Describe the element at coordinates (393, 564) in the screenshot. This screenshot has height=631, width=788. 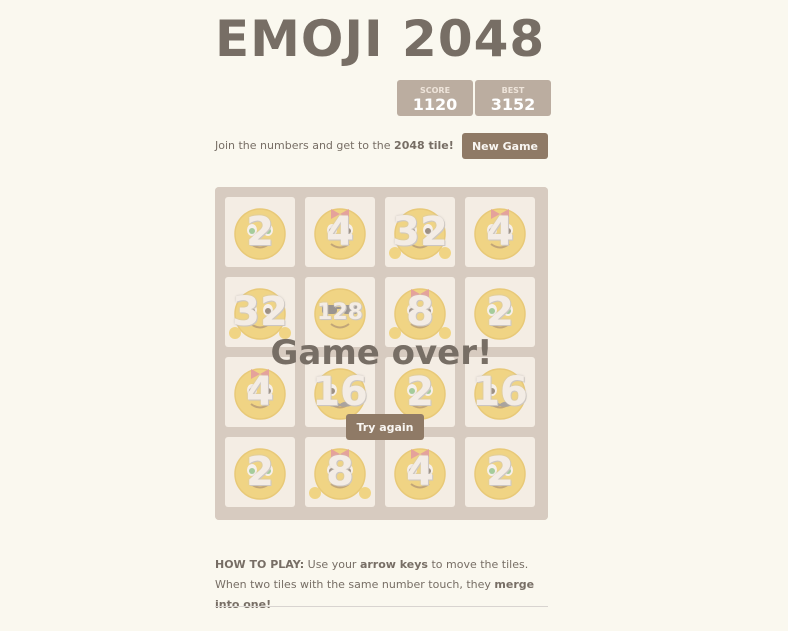
I see `howto-keys: arrow keys` at that location.